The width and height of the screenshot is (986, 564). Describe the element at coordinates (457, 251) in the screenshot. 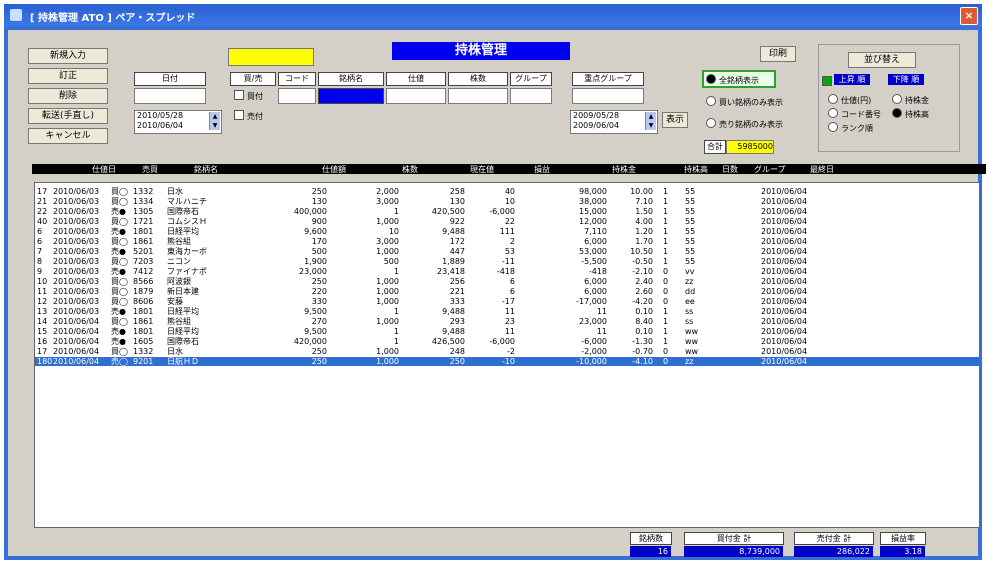

I see `table-cell: 447` at that location.